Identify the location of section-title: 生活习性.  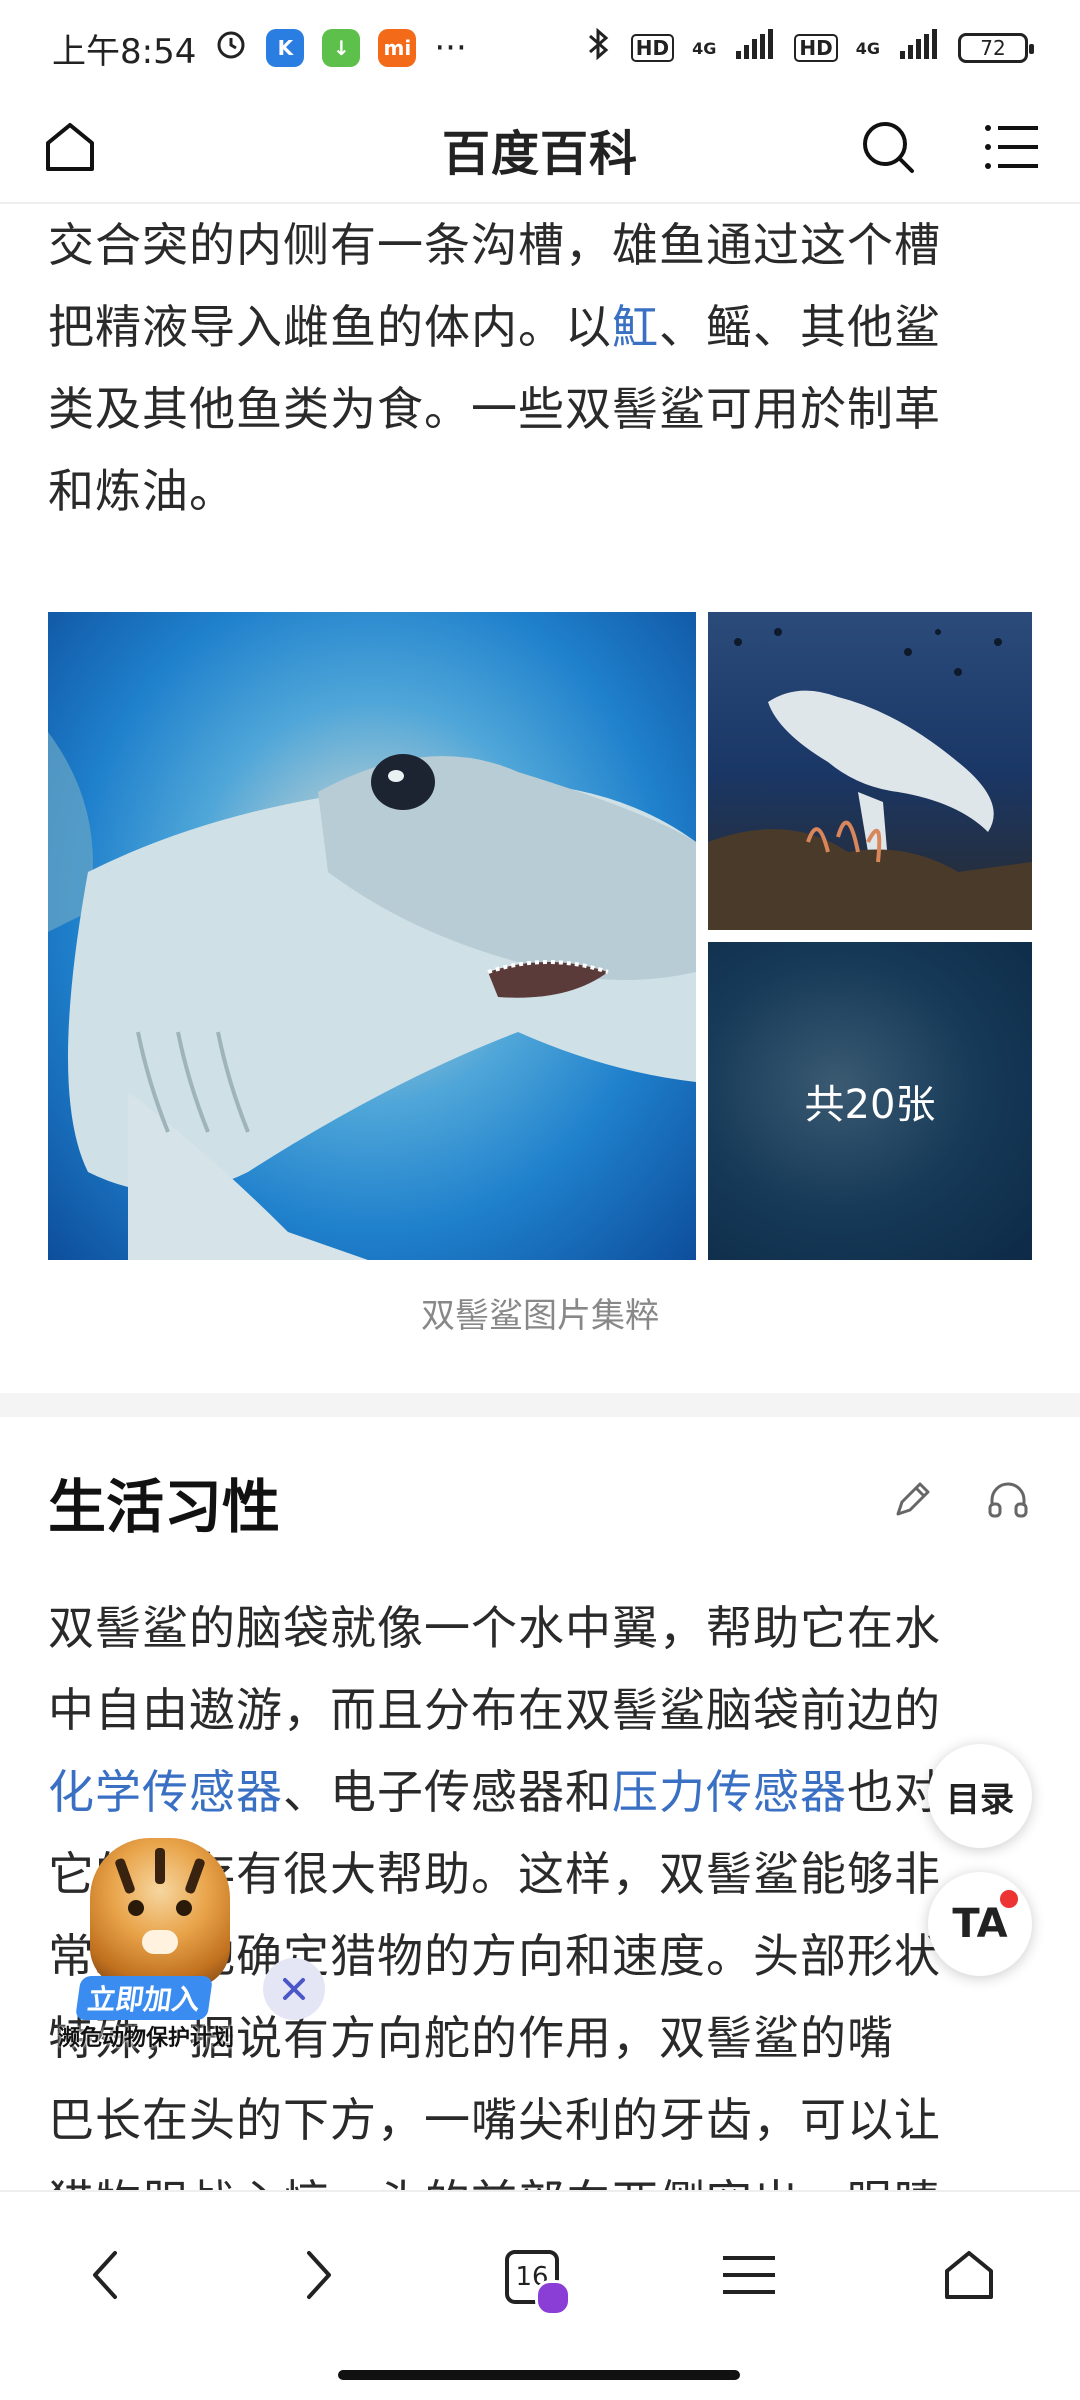
(164, 1507).